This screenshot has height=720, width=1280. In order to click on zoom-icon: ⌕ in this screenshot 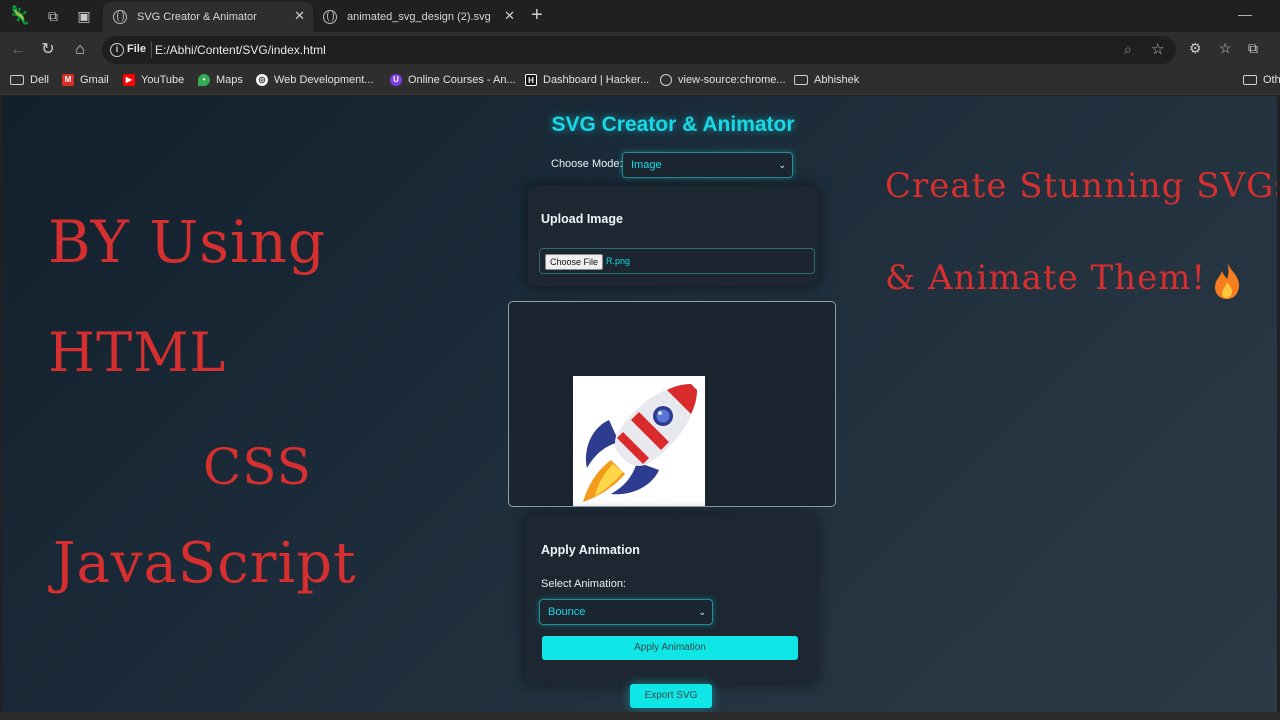, I will do `click(1128, 49)`.